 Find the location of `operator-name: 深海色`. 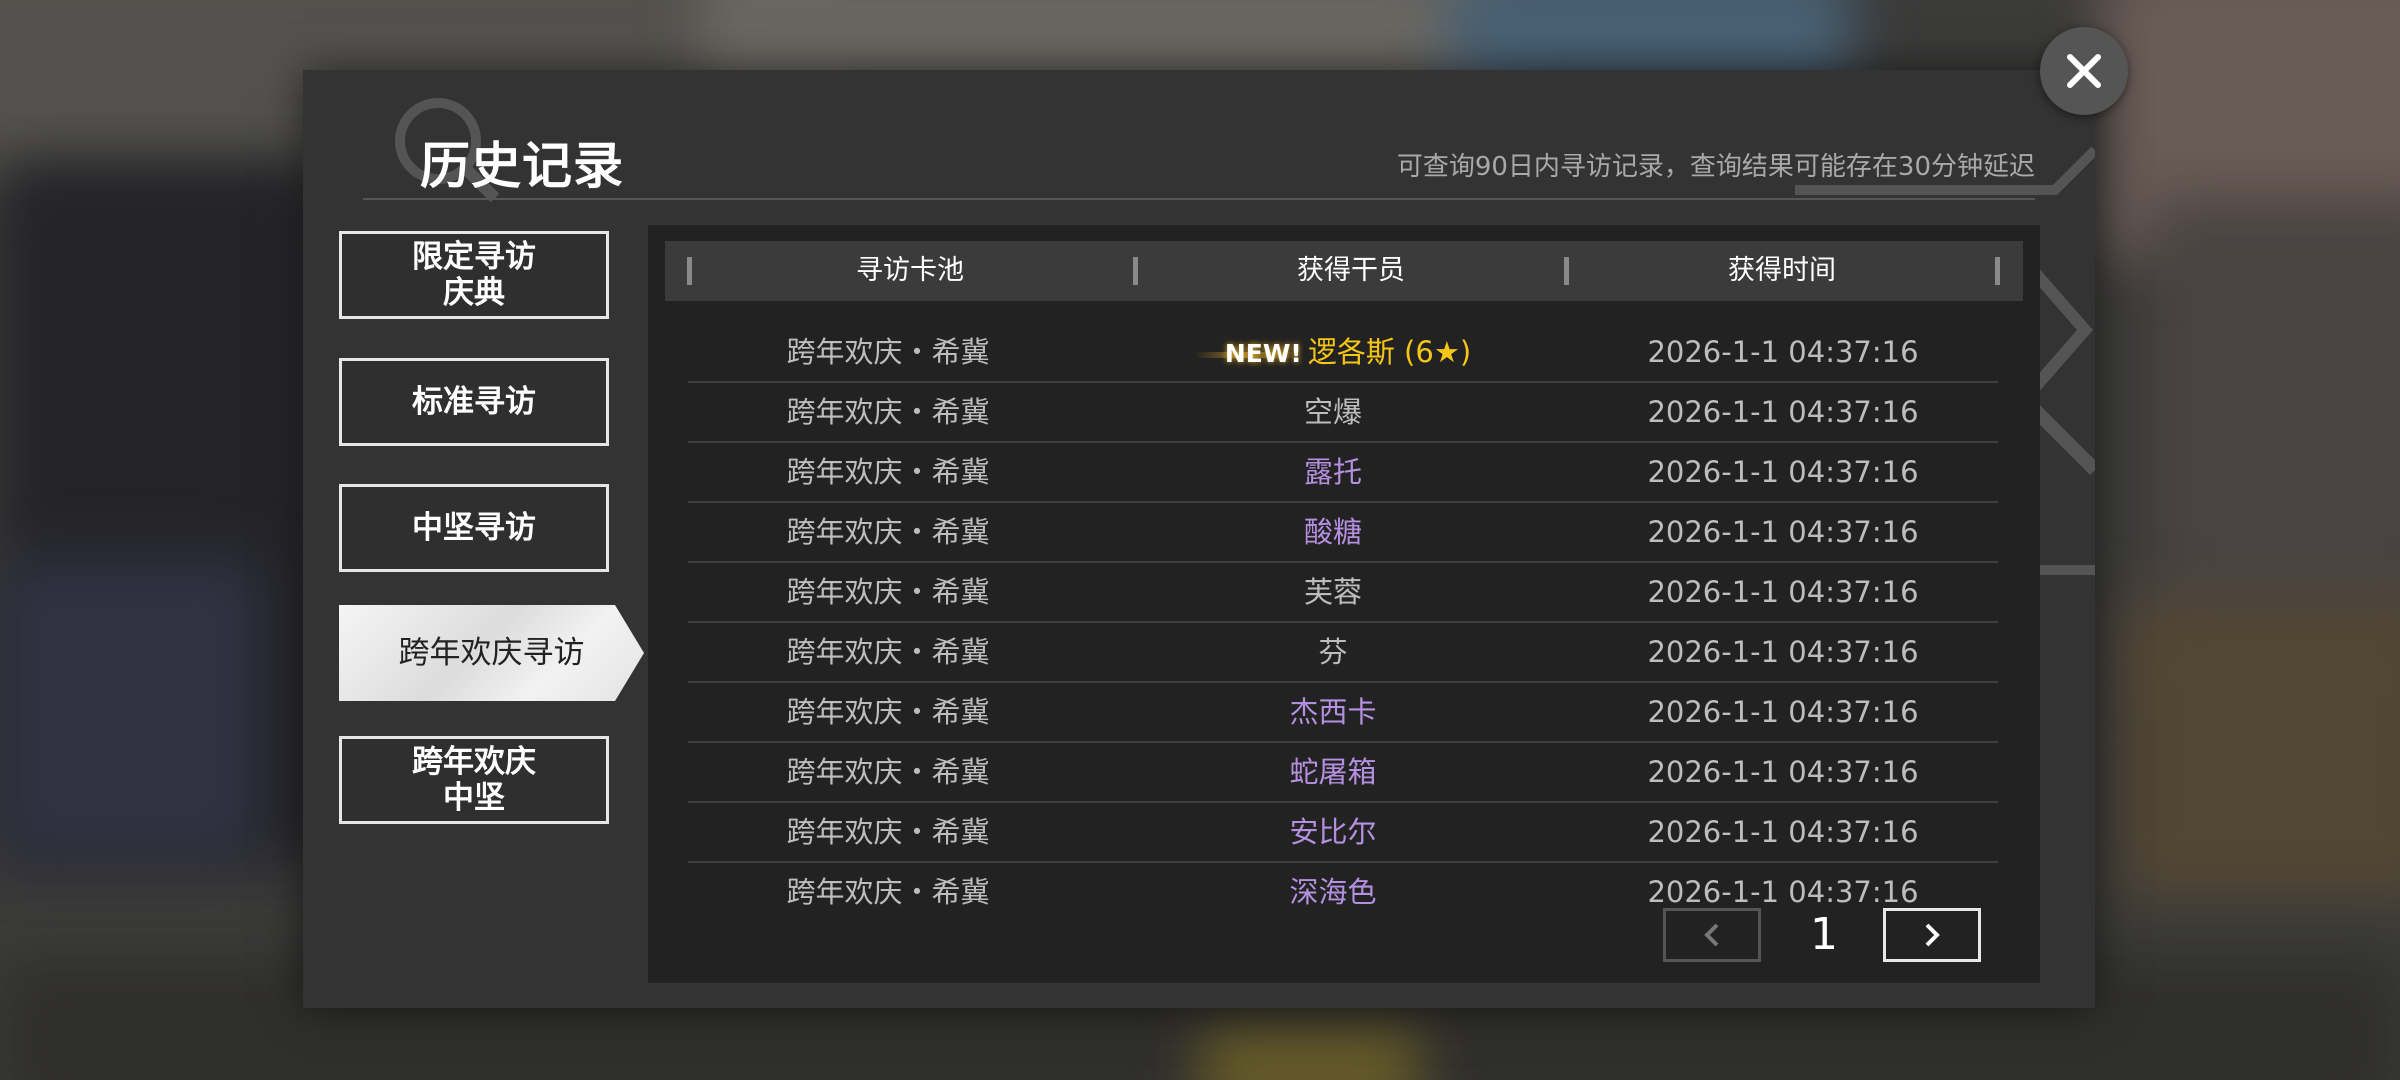

operator-name: 深海色 is located at coordinates (1333, 892).